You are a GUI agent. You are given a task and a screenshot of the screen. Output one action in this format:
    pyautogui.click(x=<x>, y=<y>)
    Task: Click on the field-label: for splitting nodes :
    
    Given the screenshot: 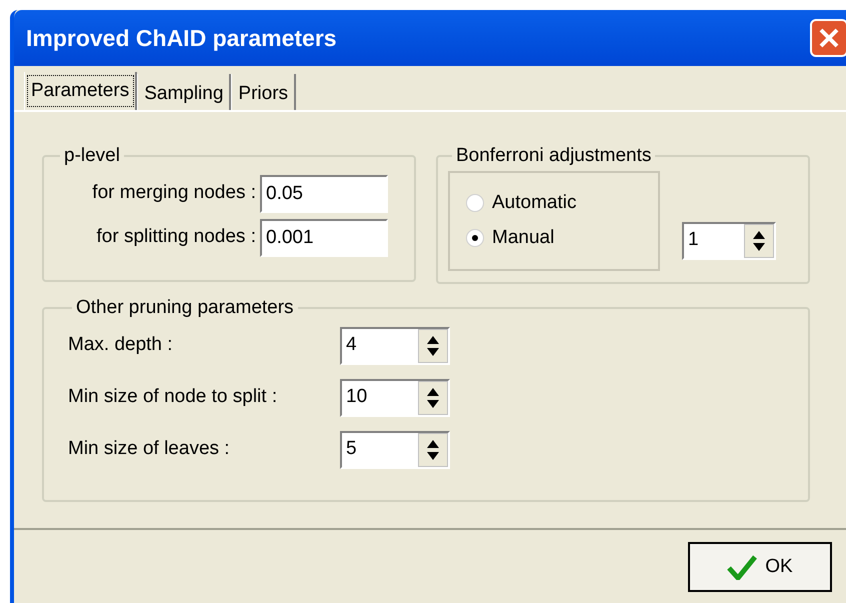 What is the action you would take?
    pyautogui.click(x=176, y=237)
    